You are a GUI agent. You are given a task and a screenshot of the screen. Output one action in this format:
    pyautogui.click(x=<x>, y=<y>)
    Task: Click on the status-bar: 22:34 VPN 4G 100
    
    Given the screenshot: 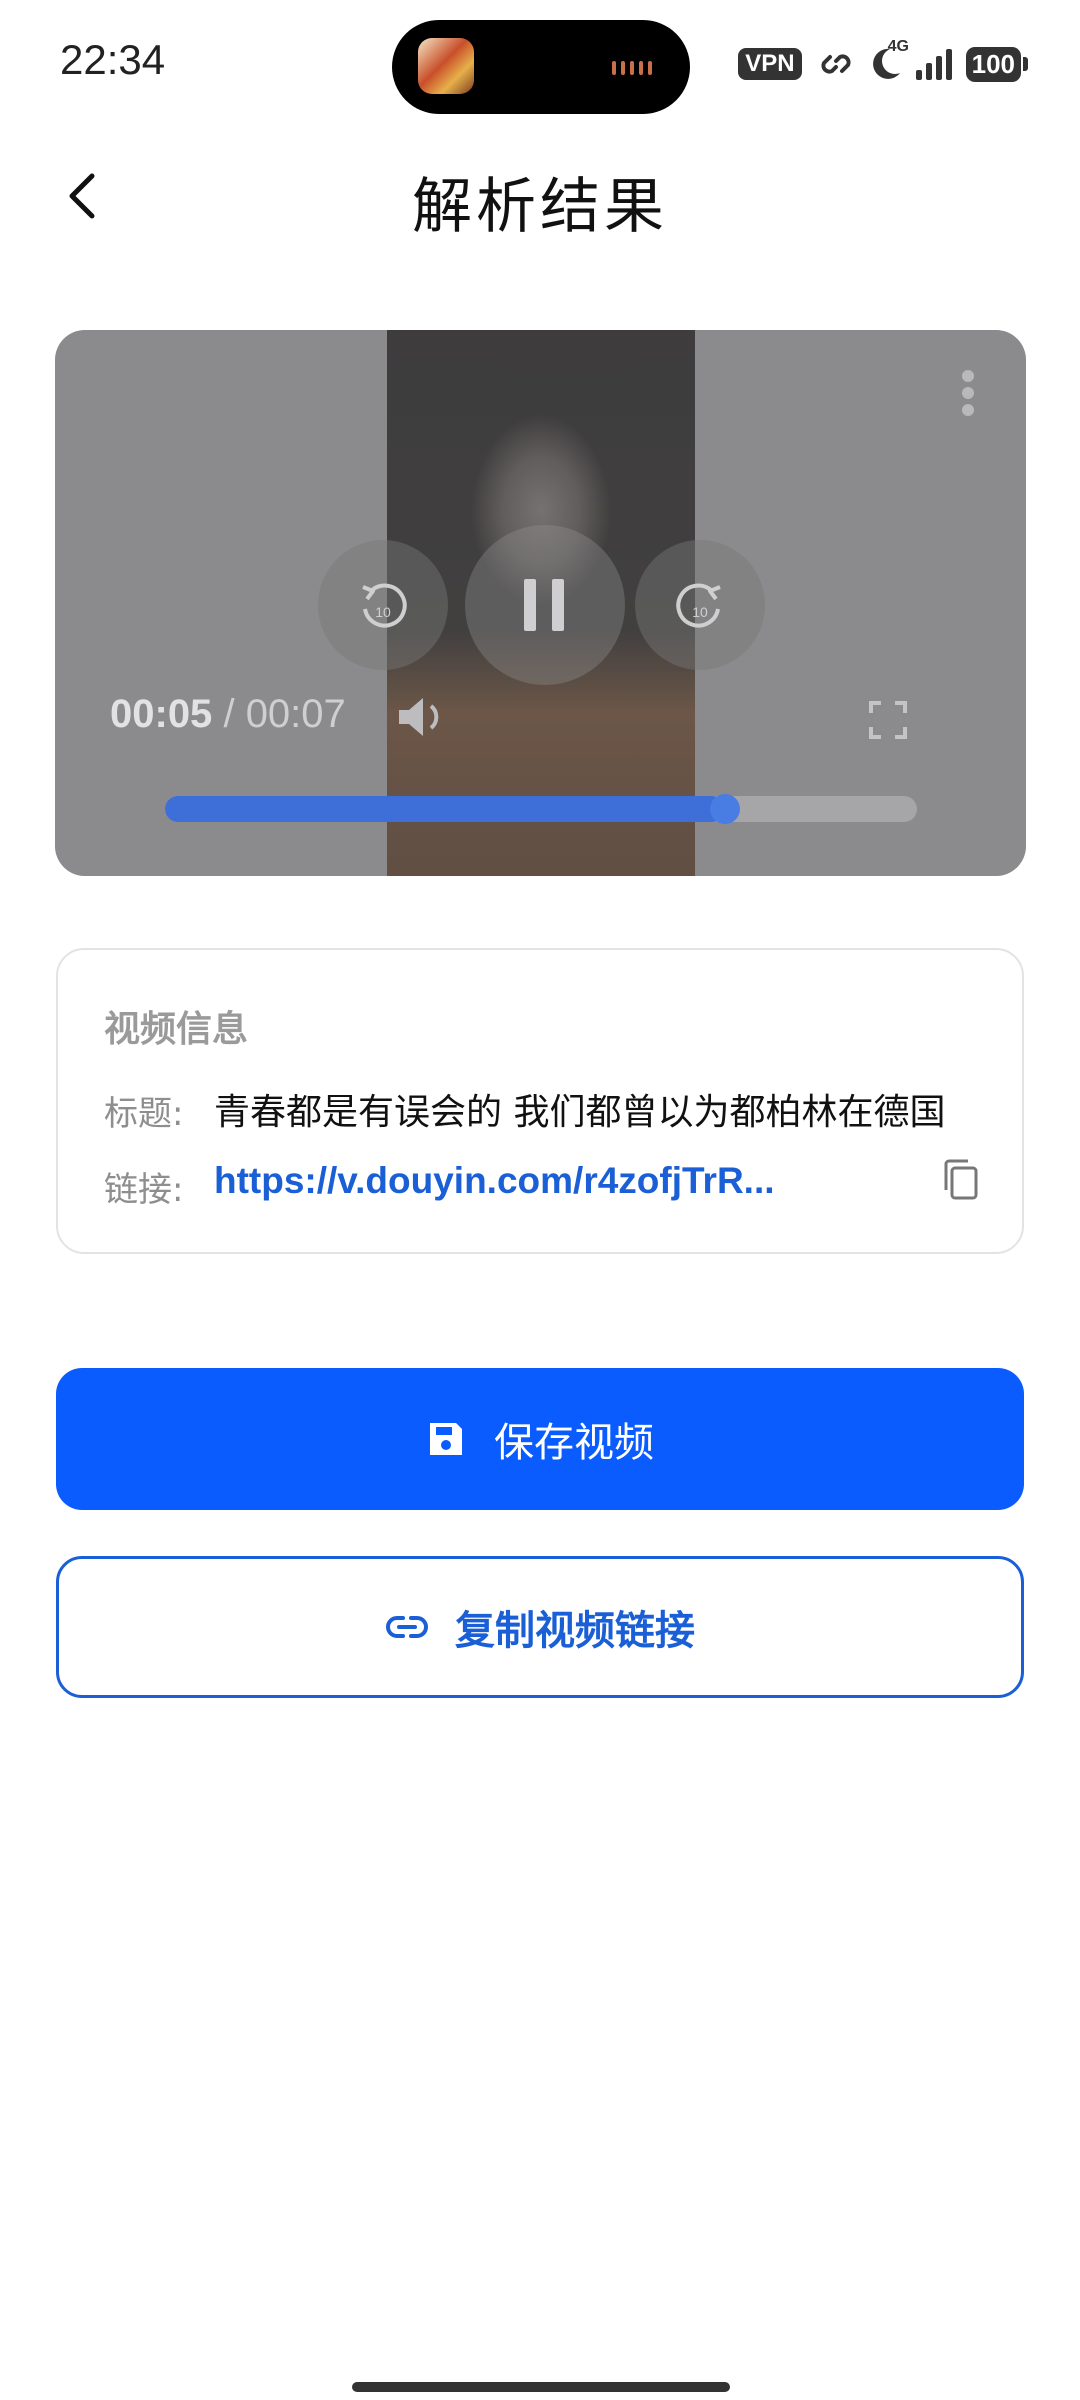 What is the action you would take?
    pyautogui.click(x=540, y=65)
    